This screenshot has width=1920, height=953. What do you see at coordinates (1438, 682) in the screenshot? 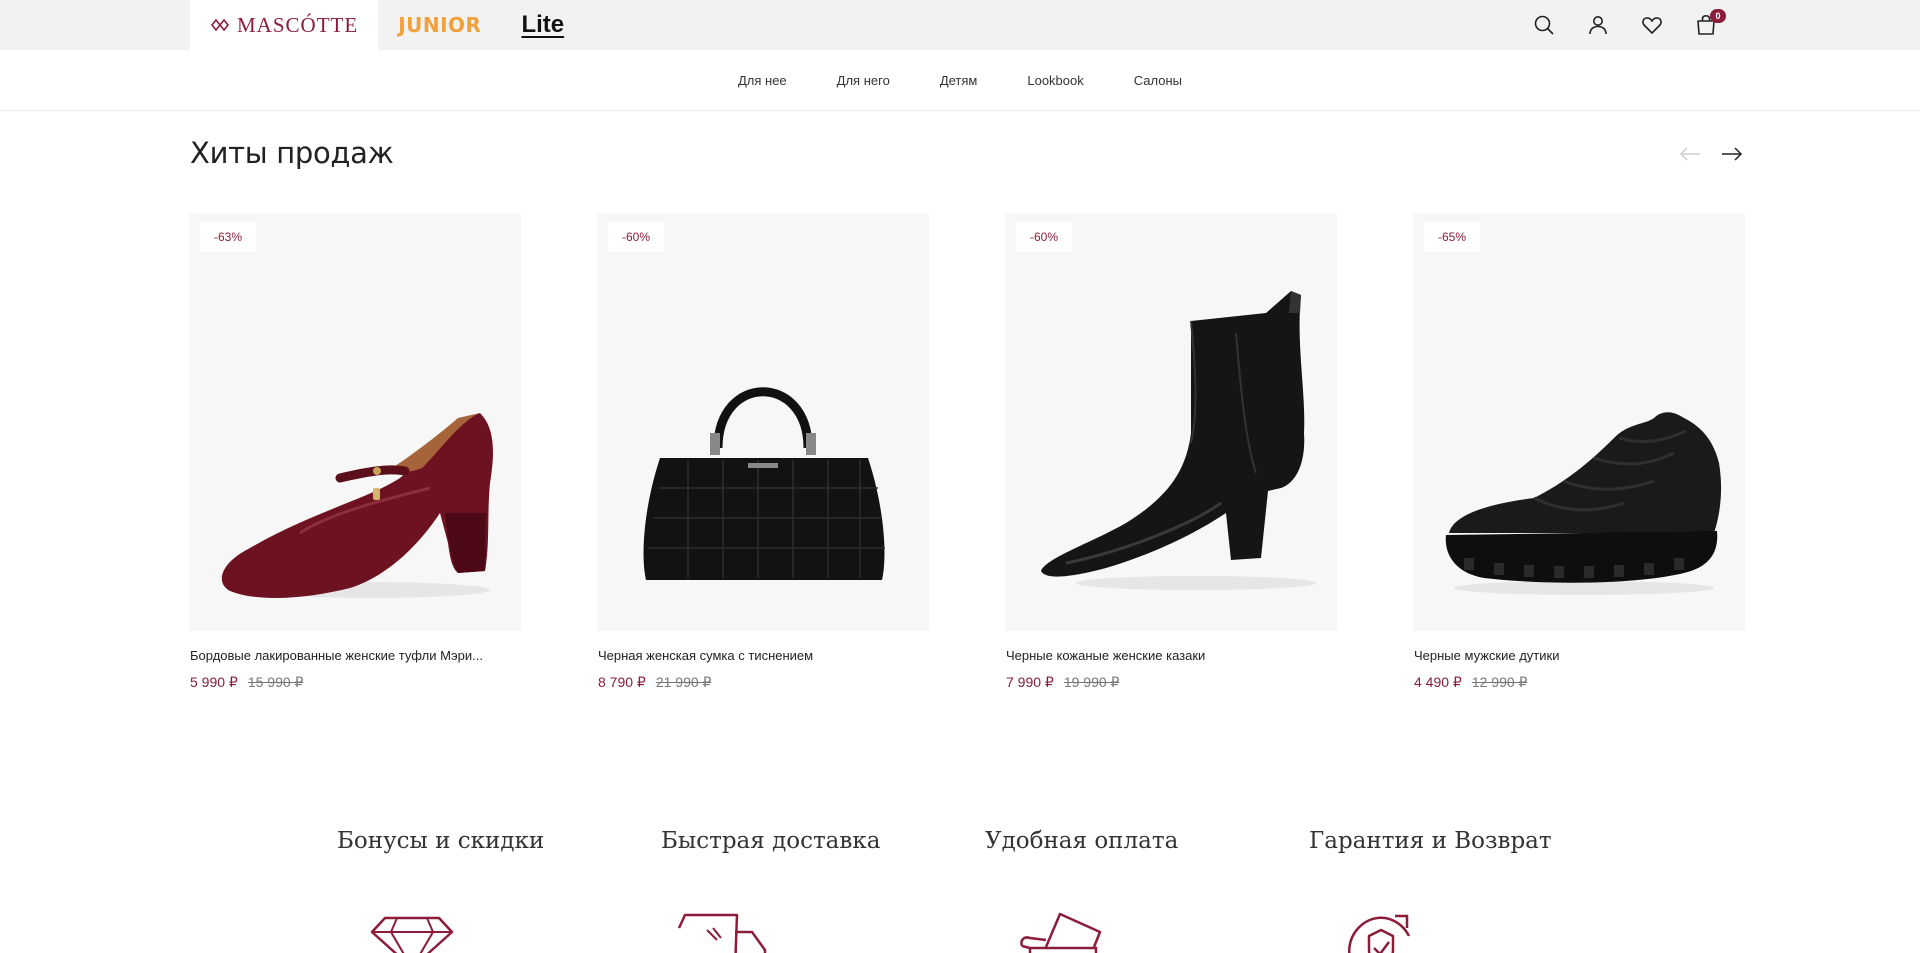
I see `product-price: 4 490 ₽` at bounding box center [1438, 682].